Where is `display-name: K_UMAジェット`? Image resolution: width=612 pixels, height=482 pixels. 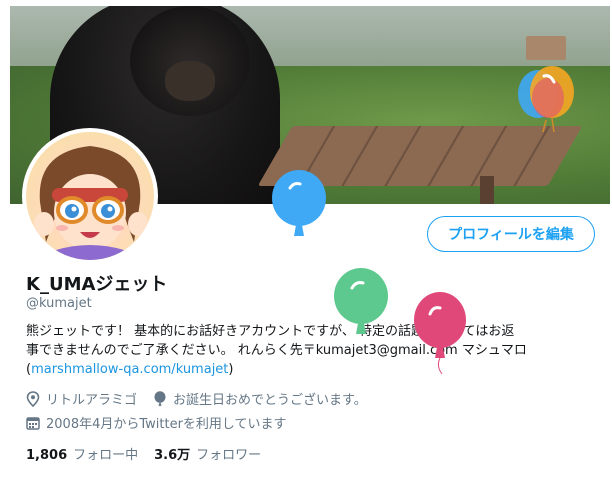
display-name: K_UMAジェット is located at coordinates (97, 284).